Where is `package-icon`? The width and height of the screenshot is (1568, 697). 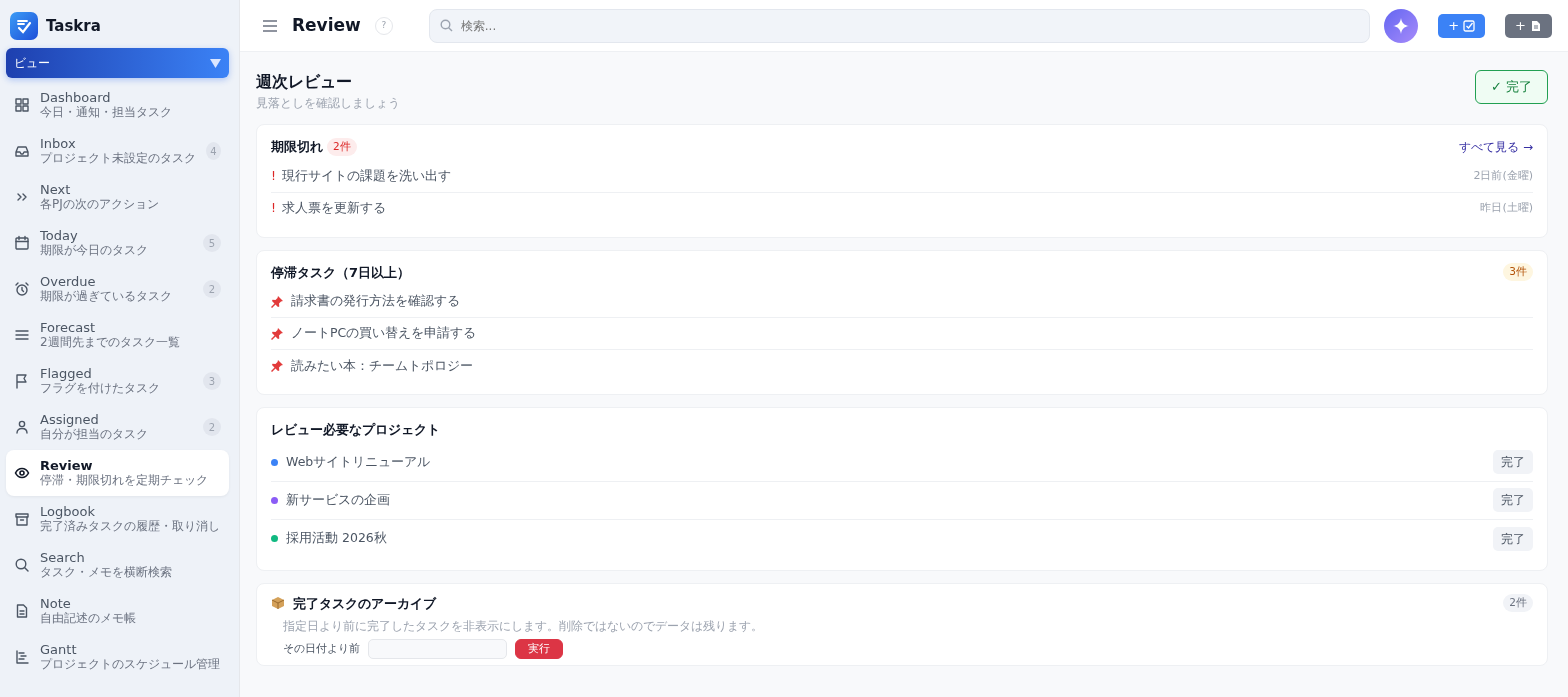 package-icon is located at coordinates (278, 603).